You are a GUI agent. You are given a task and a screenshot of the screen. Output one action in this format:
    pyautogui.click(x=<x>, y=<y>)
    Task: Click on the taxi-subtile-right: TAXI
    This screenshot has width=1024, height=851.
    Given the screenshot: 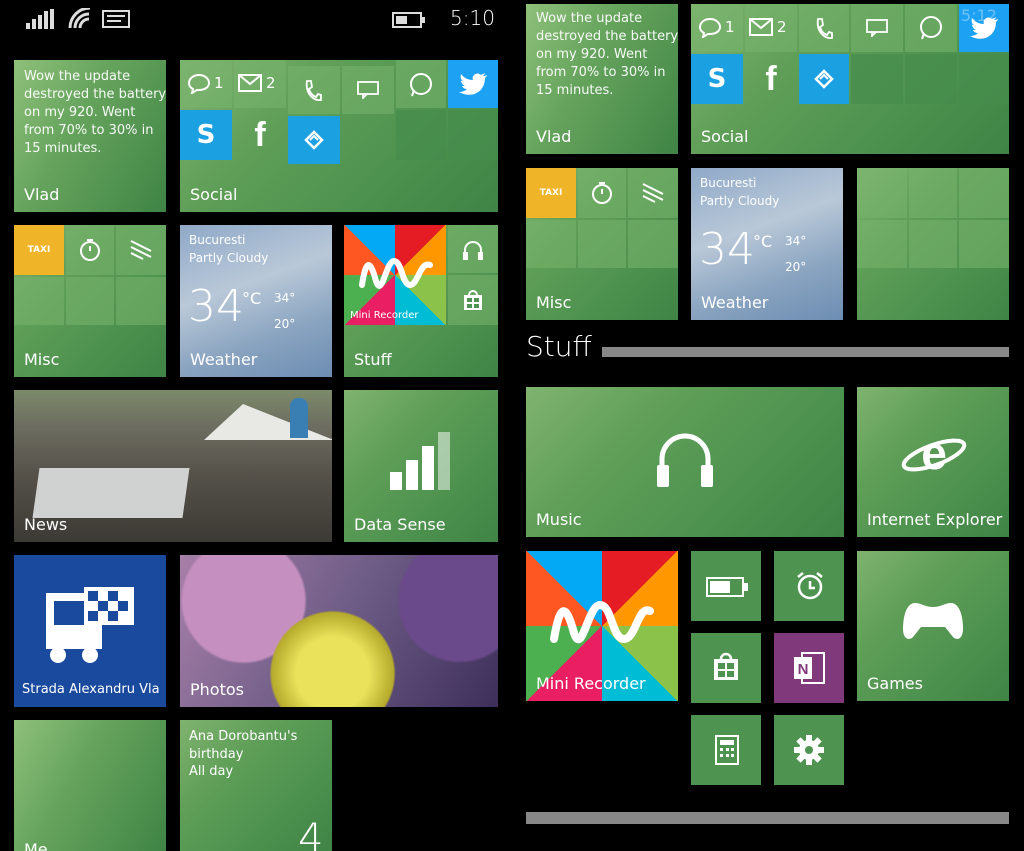 What is the action you would take?
    pyautogui.click(x=551, y=193)
    